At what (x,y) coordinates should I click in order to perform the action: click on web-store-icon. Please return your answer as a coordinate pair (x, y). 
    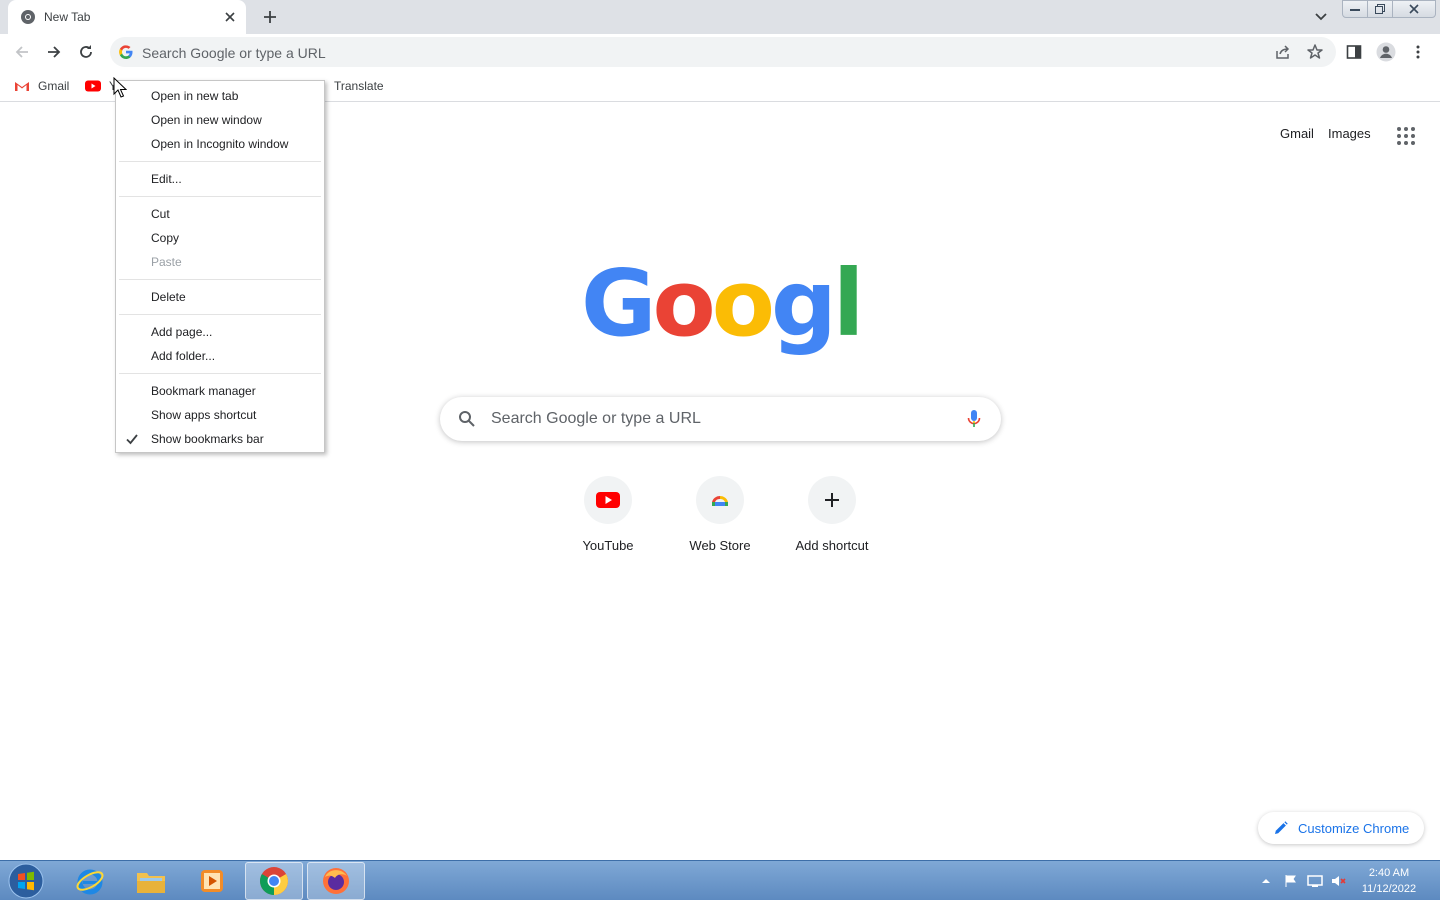
    Looking at the image, I should click on (720, 500).